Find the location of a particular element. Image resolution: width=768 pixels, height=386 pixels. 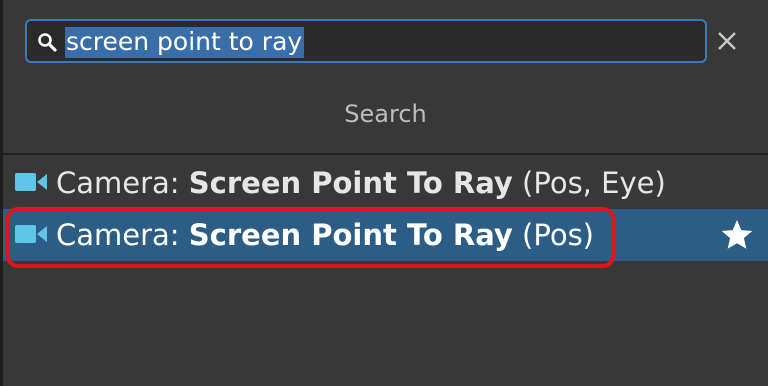

result-prefix: Camera: is located at coordinates (122, 183).